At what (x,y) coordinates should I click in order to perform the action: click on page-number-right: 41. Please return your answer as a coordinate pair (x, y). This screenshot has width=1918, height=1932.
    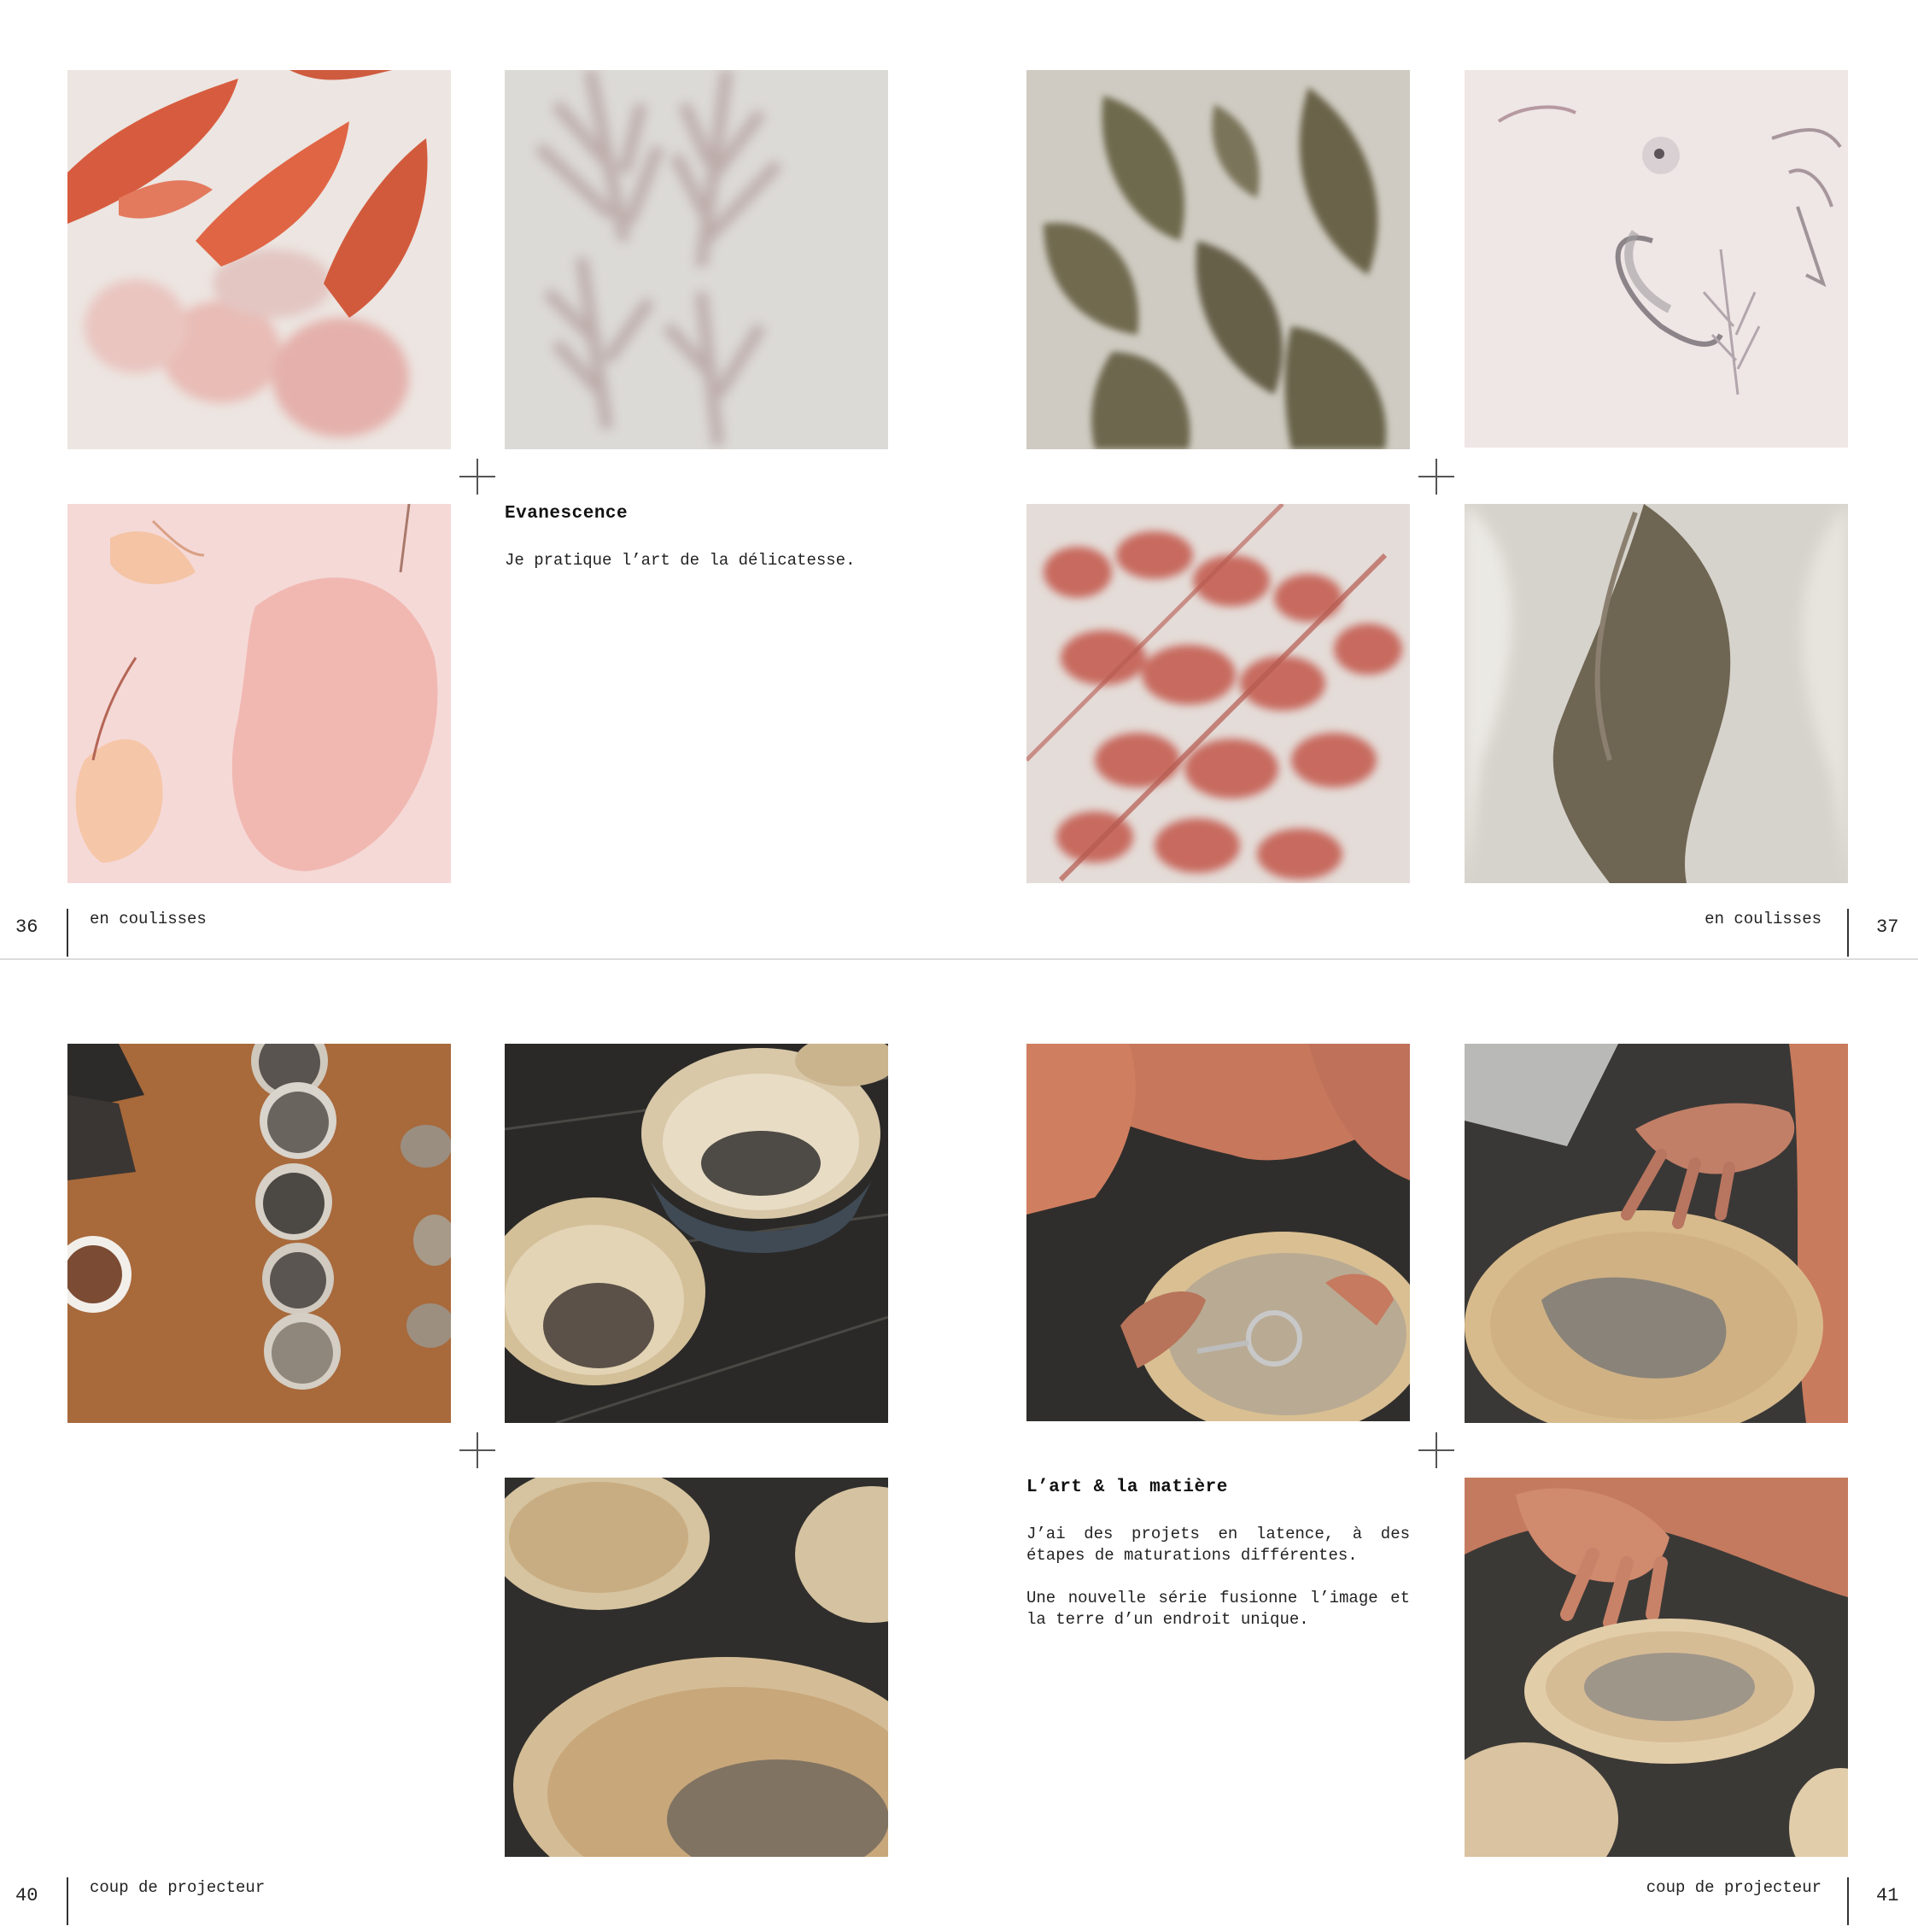
    Looking at the image, I should click on (1888, 1895).